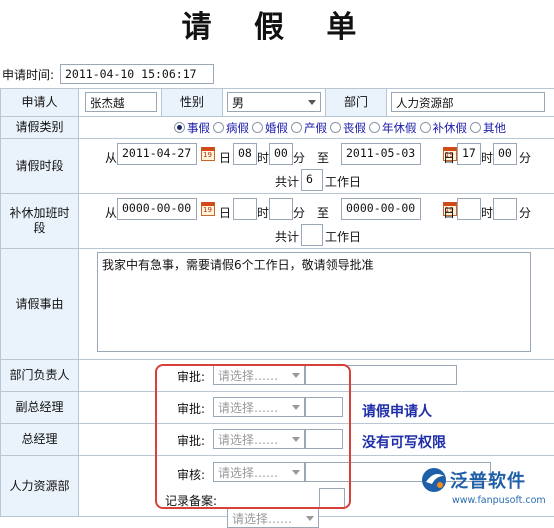  Describe the element at coordinates (276, 127) in the screenshot. I see `leave-type-option-label: 婚假` at that location.